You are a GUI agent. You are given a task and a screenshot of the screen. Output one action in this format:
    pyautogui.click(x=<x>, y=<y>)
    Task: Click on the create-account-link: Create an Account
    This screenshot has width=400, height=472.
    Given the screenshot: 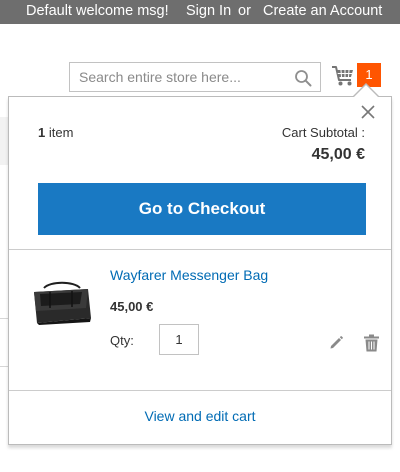 What is the action you would take?
    pyautogui.click(x=322, y=11)
    